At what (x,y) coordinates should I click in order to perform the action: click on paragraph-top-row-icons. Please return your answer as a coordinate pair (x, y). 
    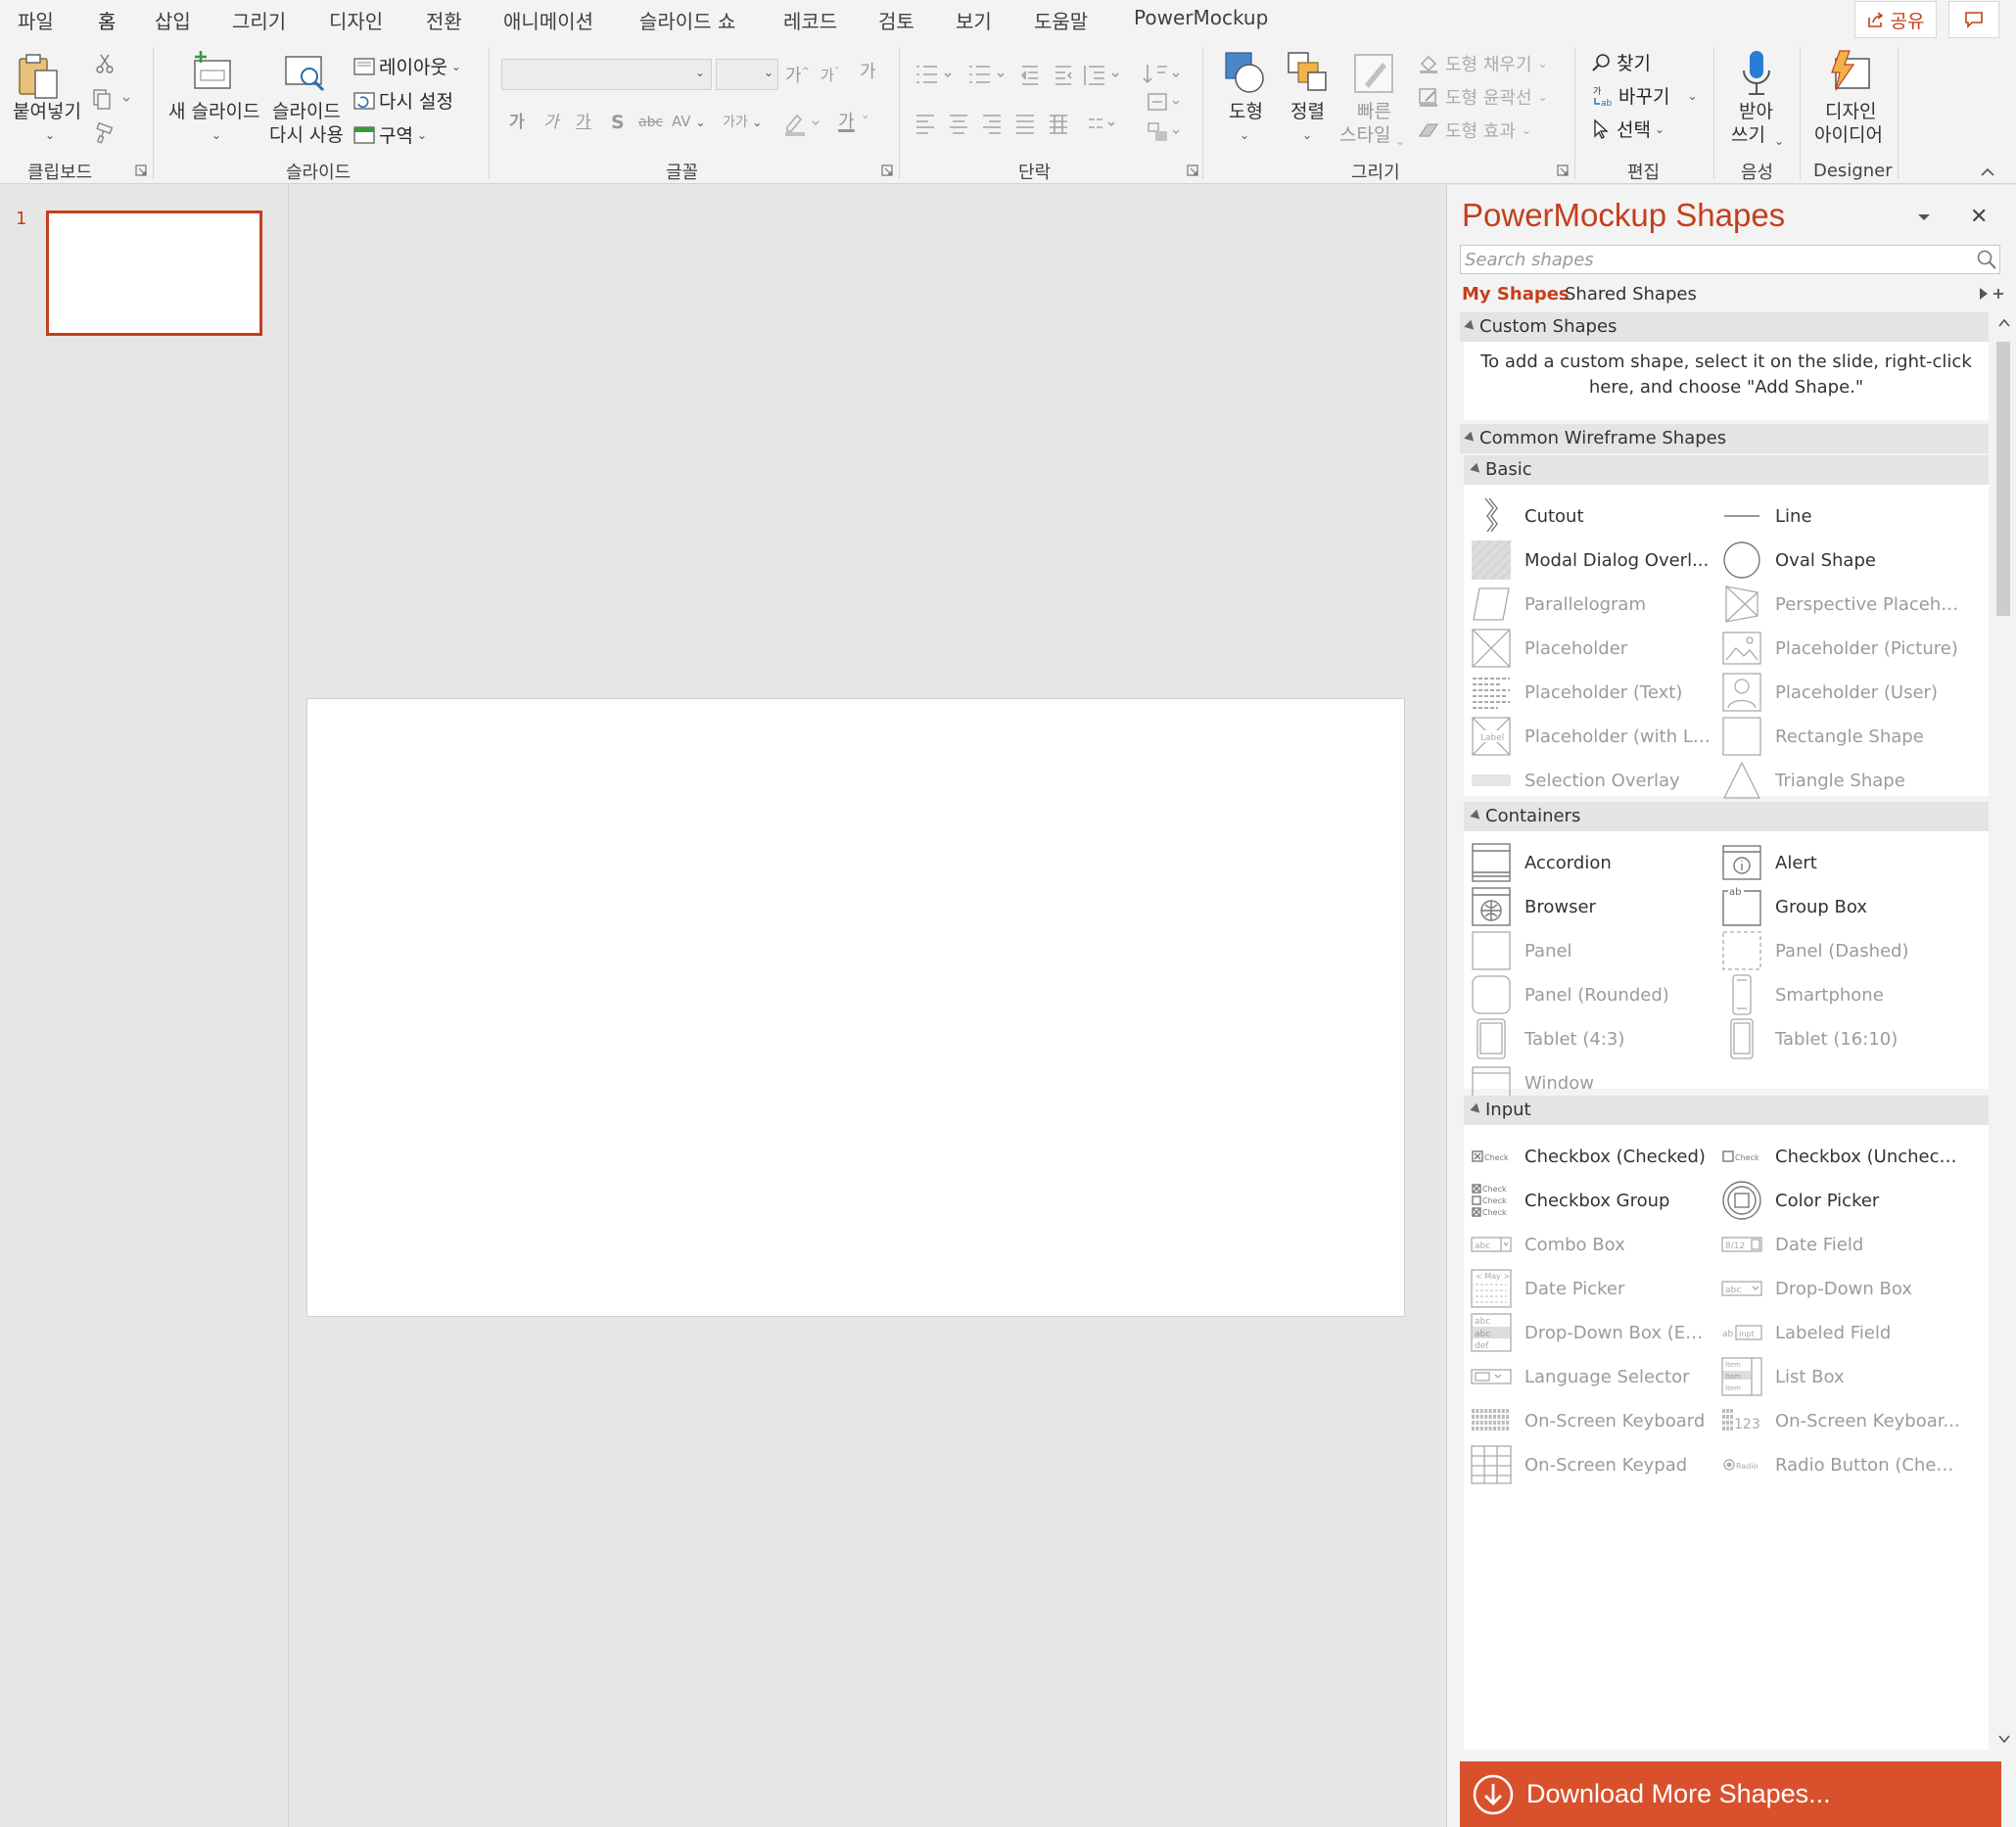
    Looking at the image, I should click on (1050, 76).